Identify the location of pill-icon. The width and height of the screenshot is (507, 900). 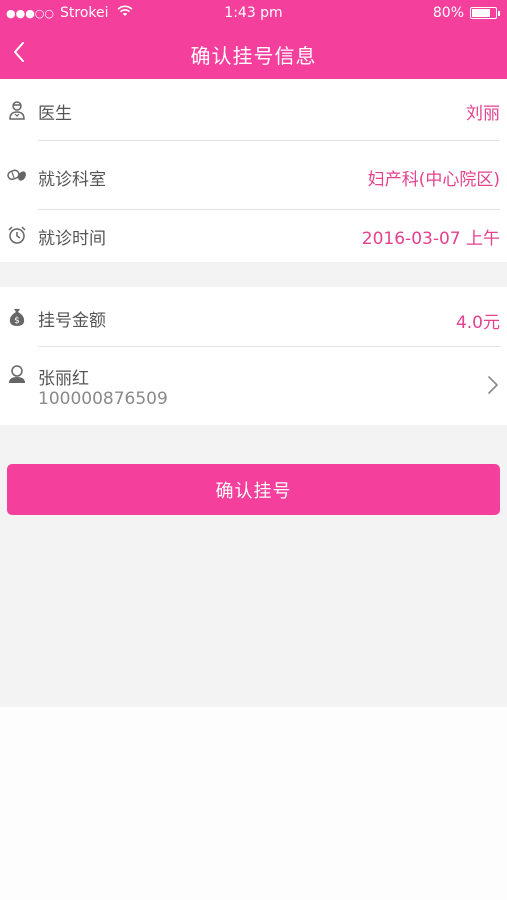
(16, 175).